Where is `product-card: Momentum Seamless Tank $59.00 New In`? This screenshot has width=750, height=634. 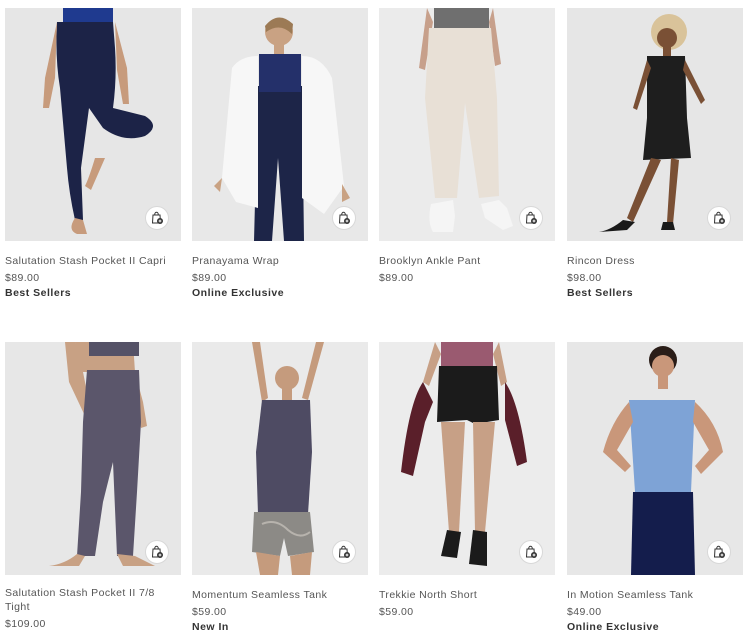
product-card: Momentum Seamless Tank $59.00 New In is located at coordinates (280, 487).